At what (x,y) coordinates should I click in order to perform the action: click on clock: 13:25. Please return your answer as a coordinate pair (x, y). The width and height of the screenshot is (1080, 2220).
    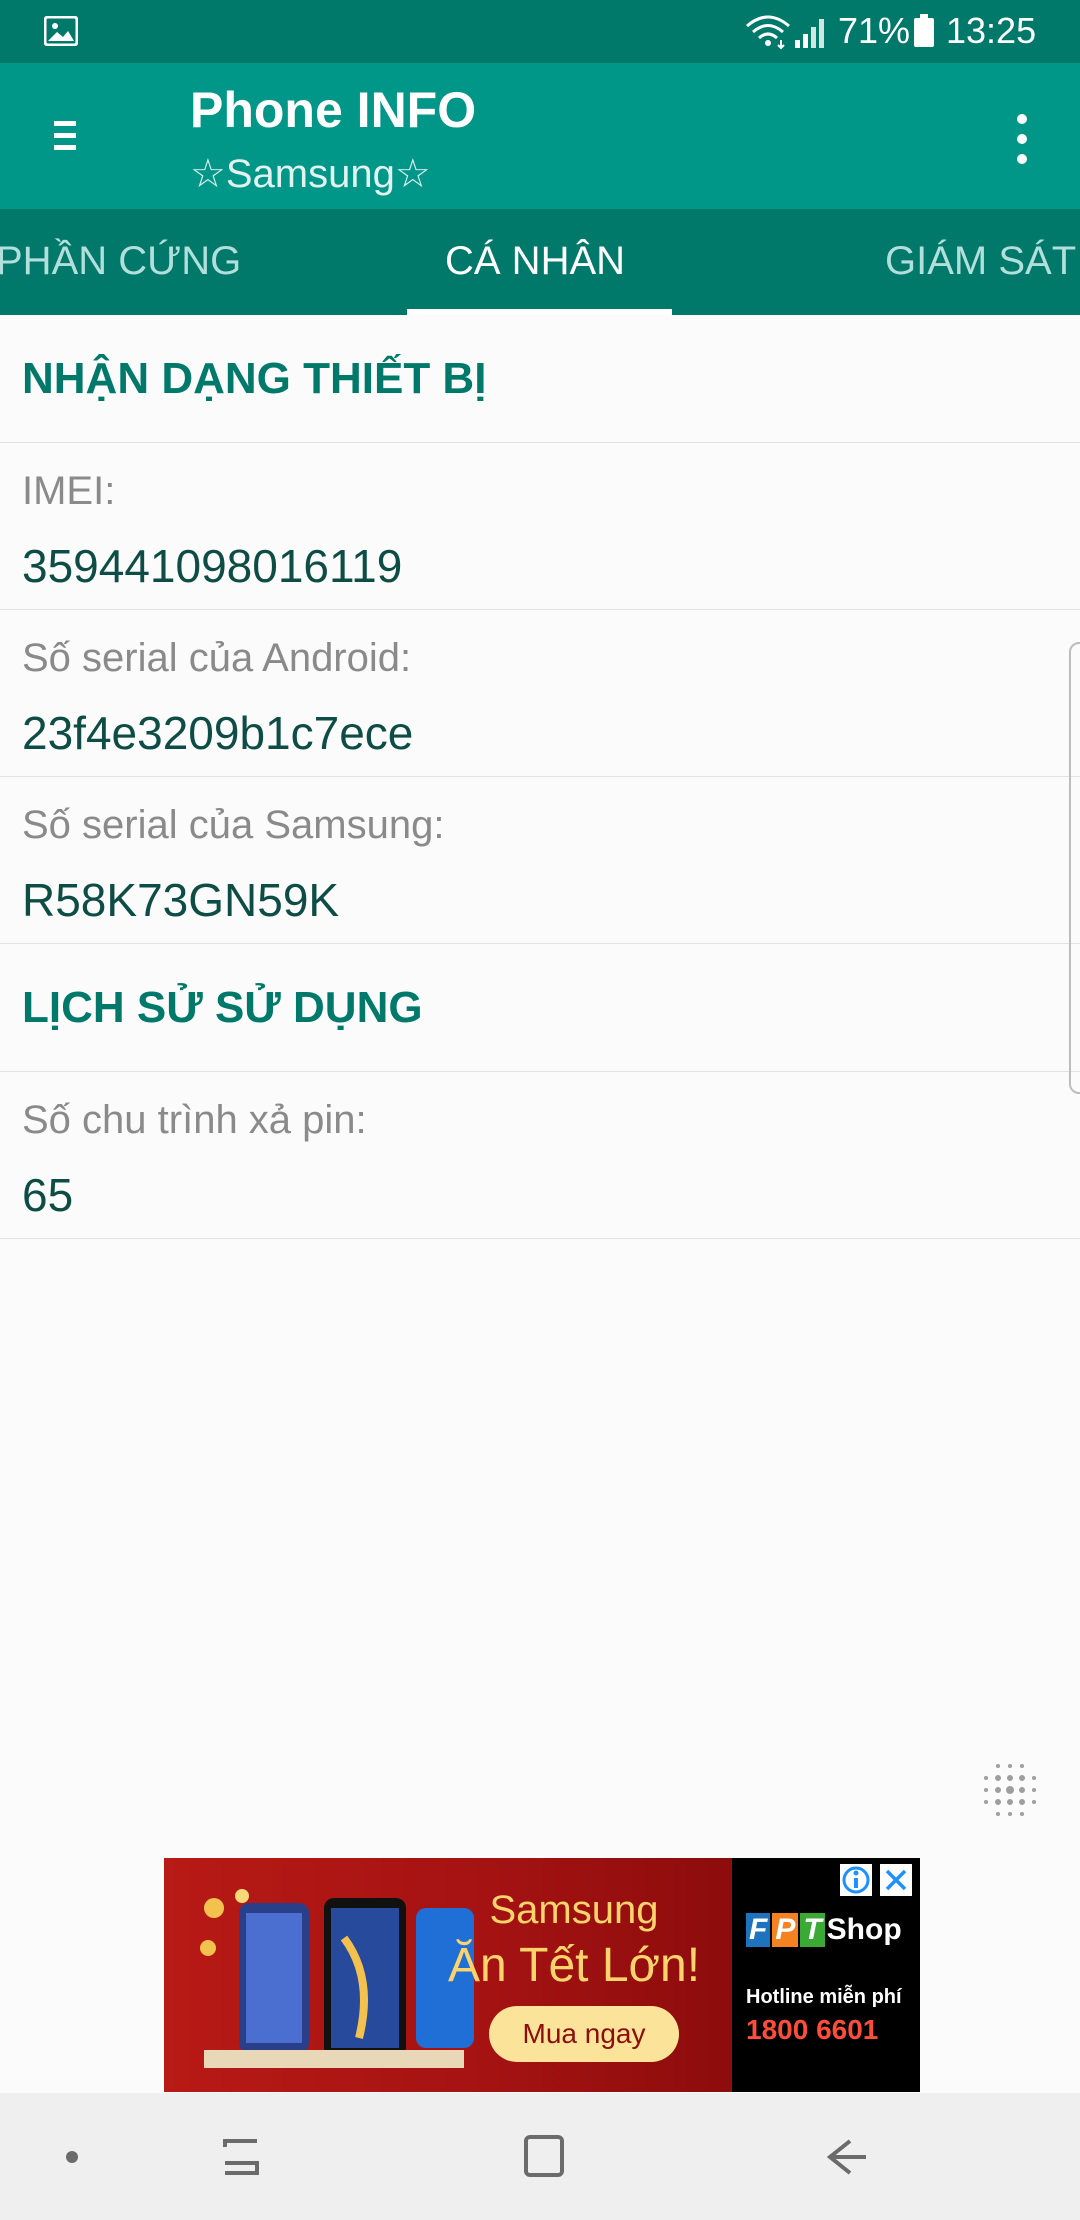
    Looking at the image, I should click on (991, 30).